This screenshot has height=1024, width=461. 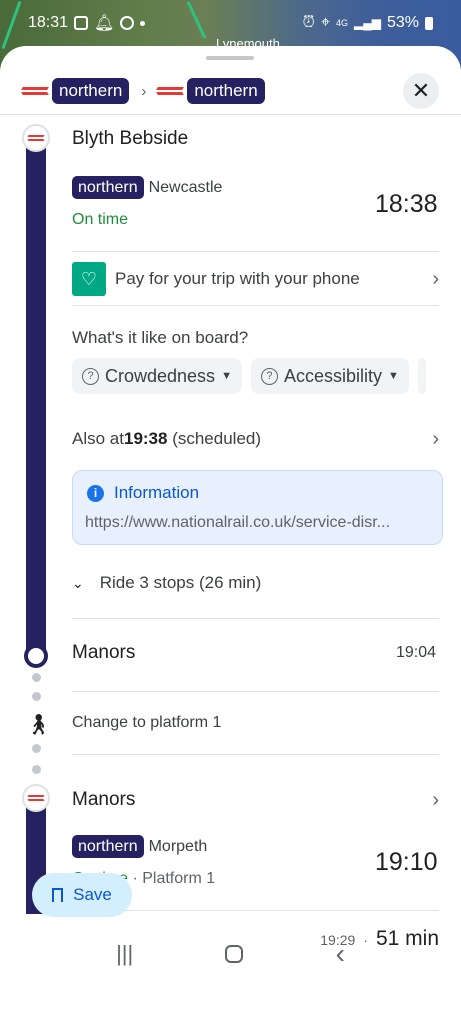 I want to click on info-title: Information, so click(x=157, y=492).